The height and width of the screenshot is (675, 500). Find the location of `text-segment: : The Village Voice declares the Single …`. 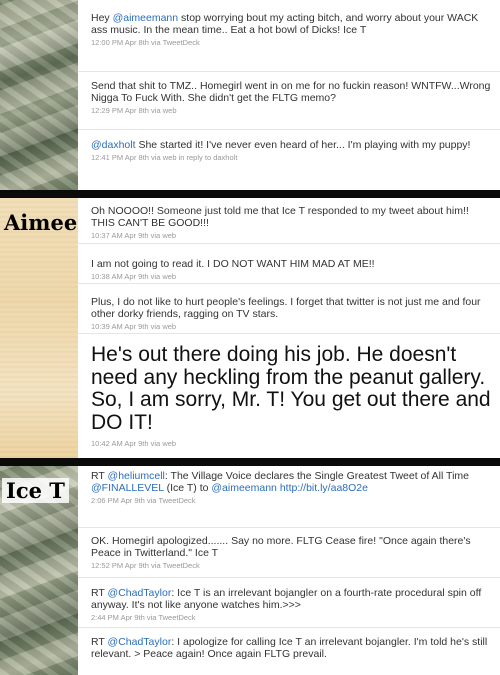

text-segment: : The Village Voice declares the Single … is located at coordinates (316, 476).